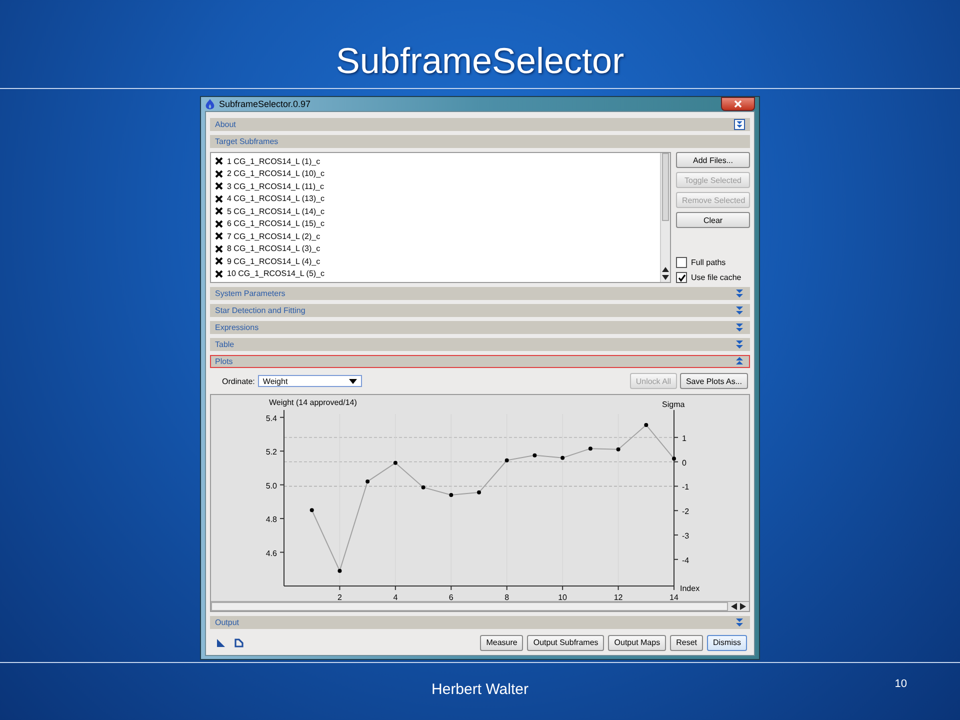  What do you see at coordinates (273, 249) in the screenshot?
I see `file-name: 8 CG_1_RCOS14_L (3)_c` at bounding box center [273, 249].